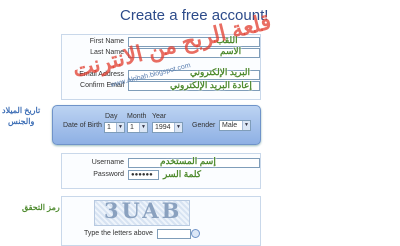 The width and height of the screenshot is (400, 246). What do you see at coordinates (137, 116) in the screenshot?
I see `month-label: Month` at bounding box center [137, 116].